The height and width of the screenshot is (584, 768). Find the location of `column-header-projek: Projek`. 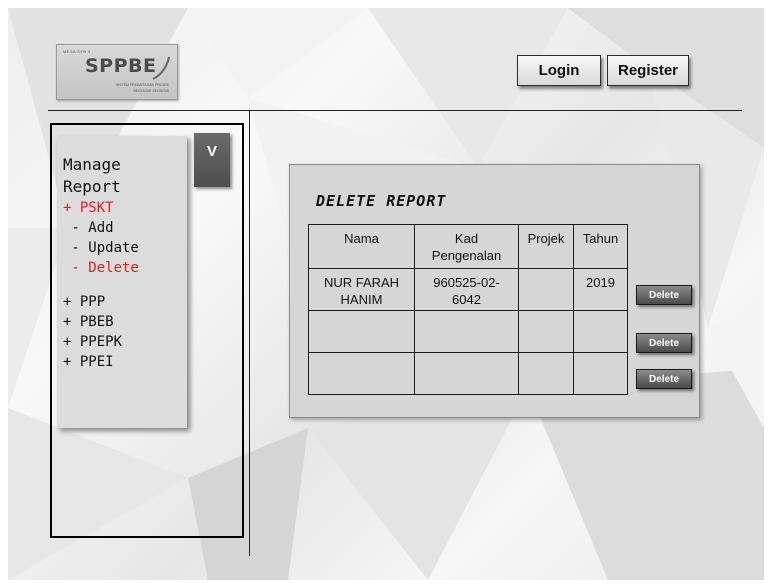

column-header-projek: Projek is located at coordinates (546, 246).